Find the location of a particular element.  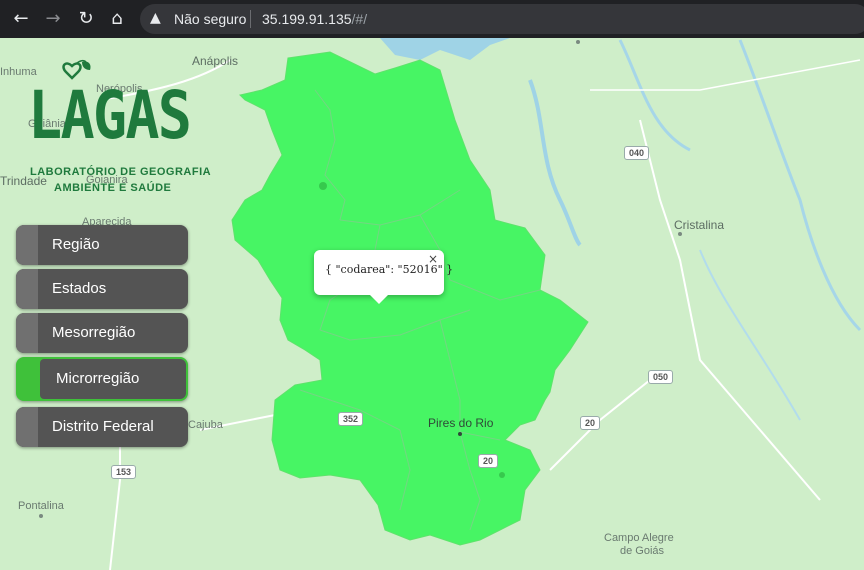

menu-label: Microrregião is located at coordinates (98, 378).